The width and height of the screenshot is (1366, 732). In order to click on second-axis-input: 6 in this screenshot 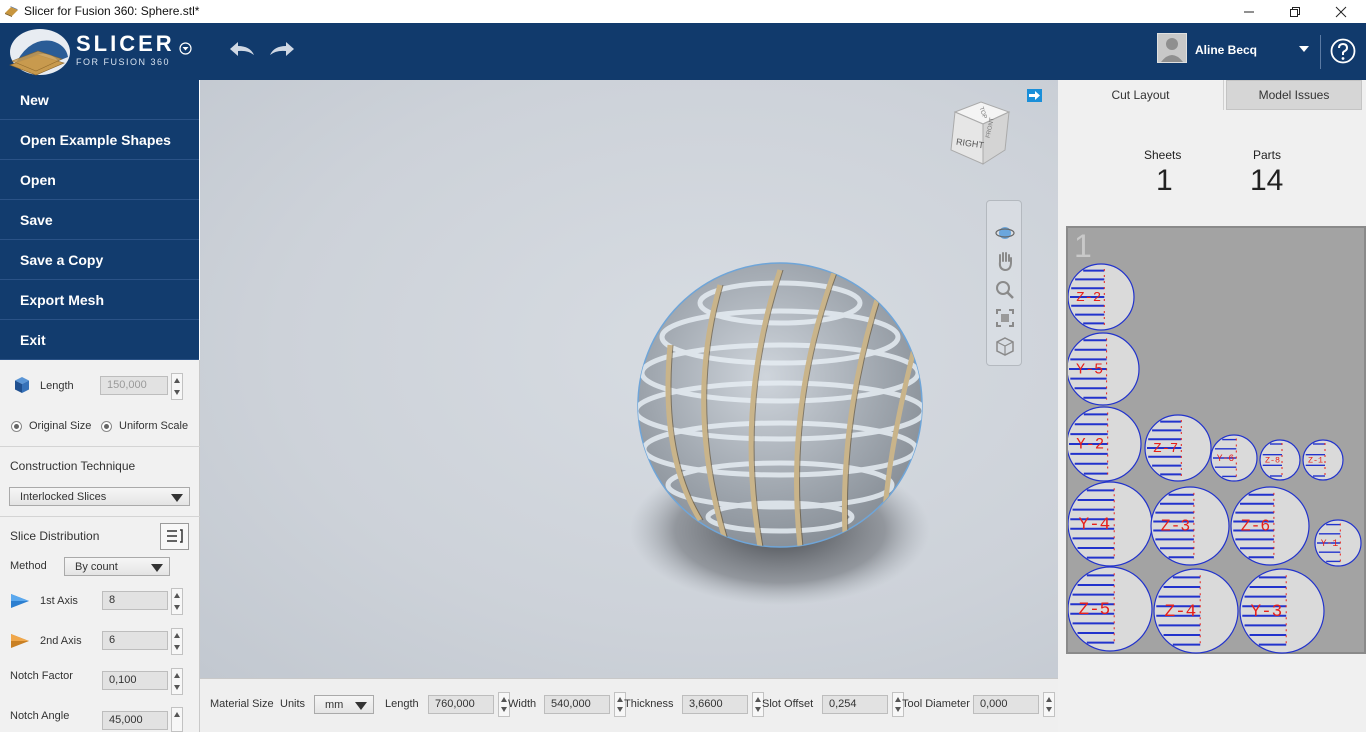, I will do `click(135, 640)`.